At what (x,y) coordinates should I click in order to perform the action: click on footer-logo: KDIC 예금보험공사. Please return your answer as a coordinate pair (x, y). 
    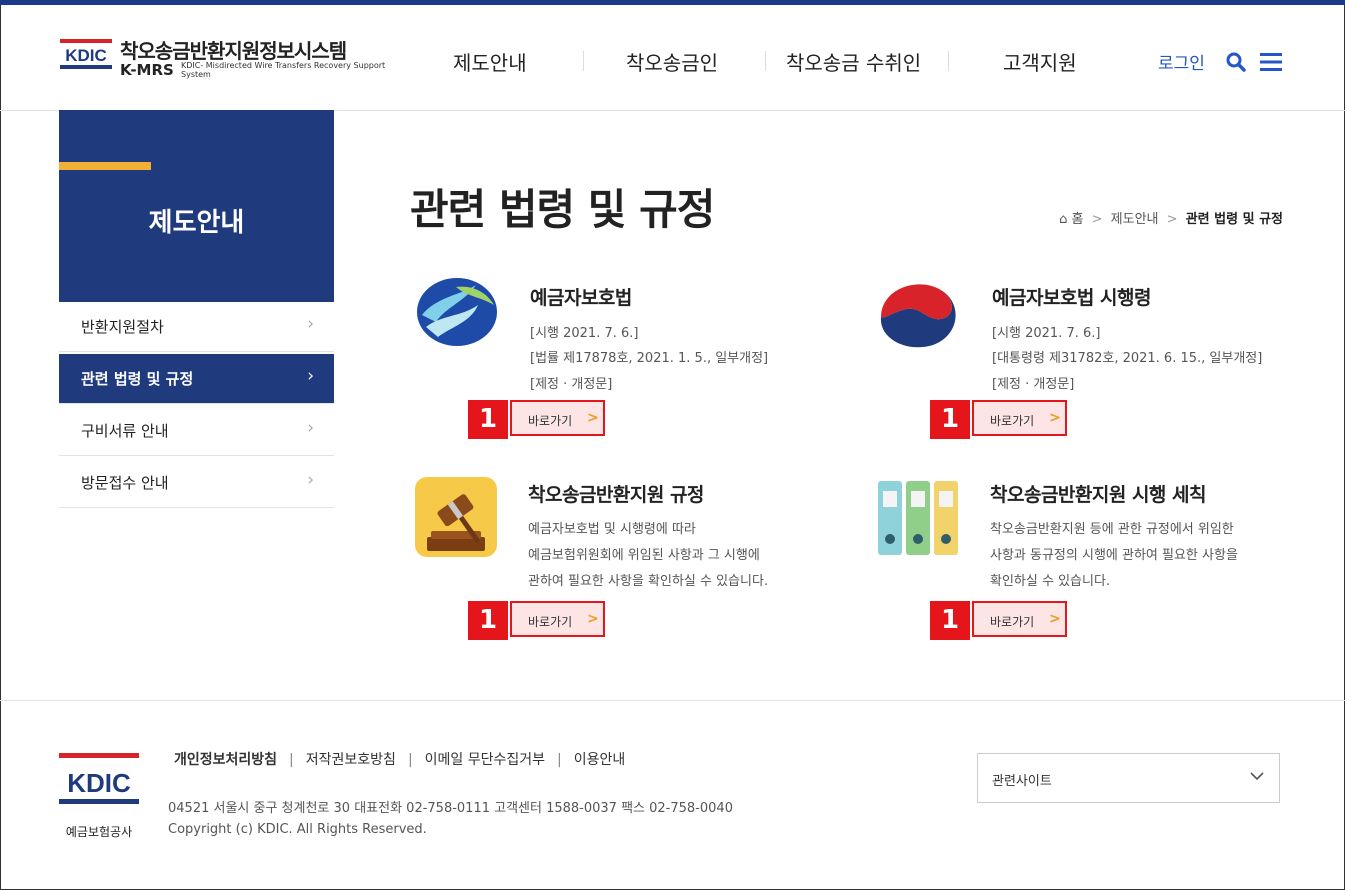
    Looking at the image, I should click on (99, 796).